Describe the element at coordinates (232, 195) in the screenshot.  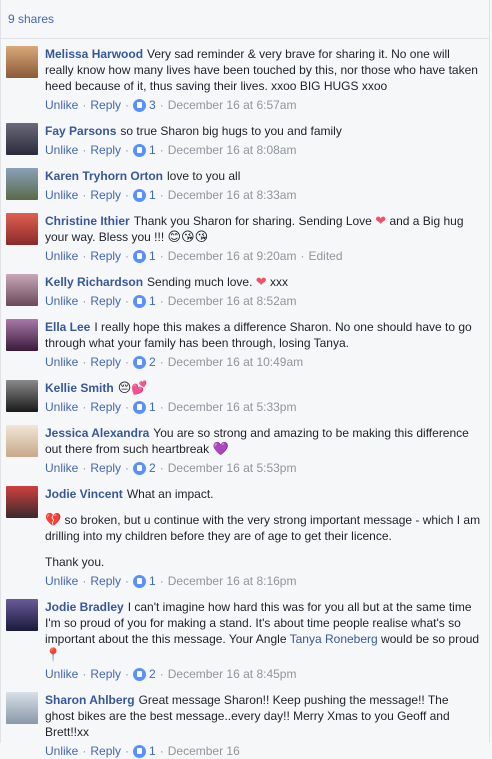
I see `comment-timestamp: December 16 at 8:33am` at that location.